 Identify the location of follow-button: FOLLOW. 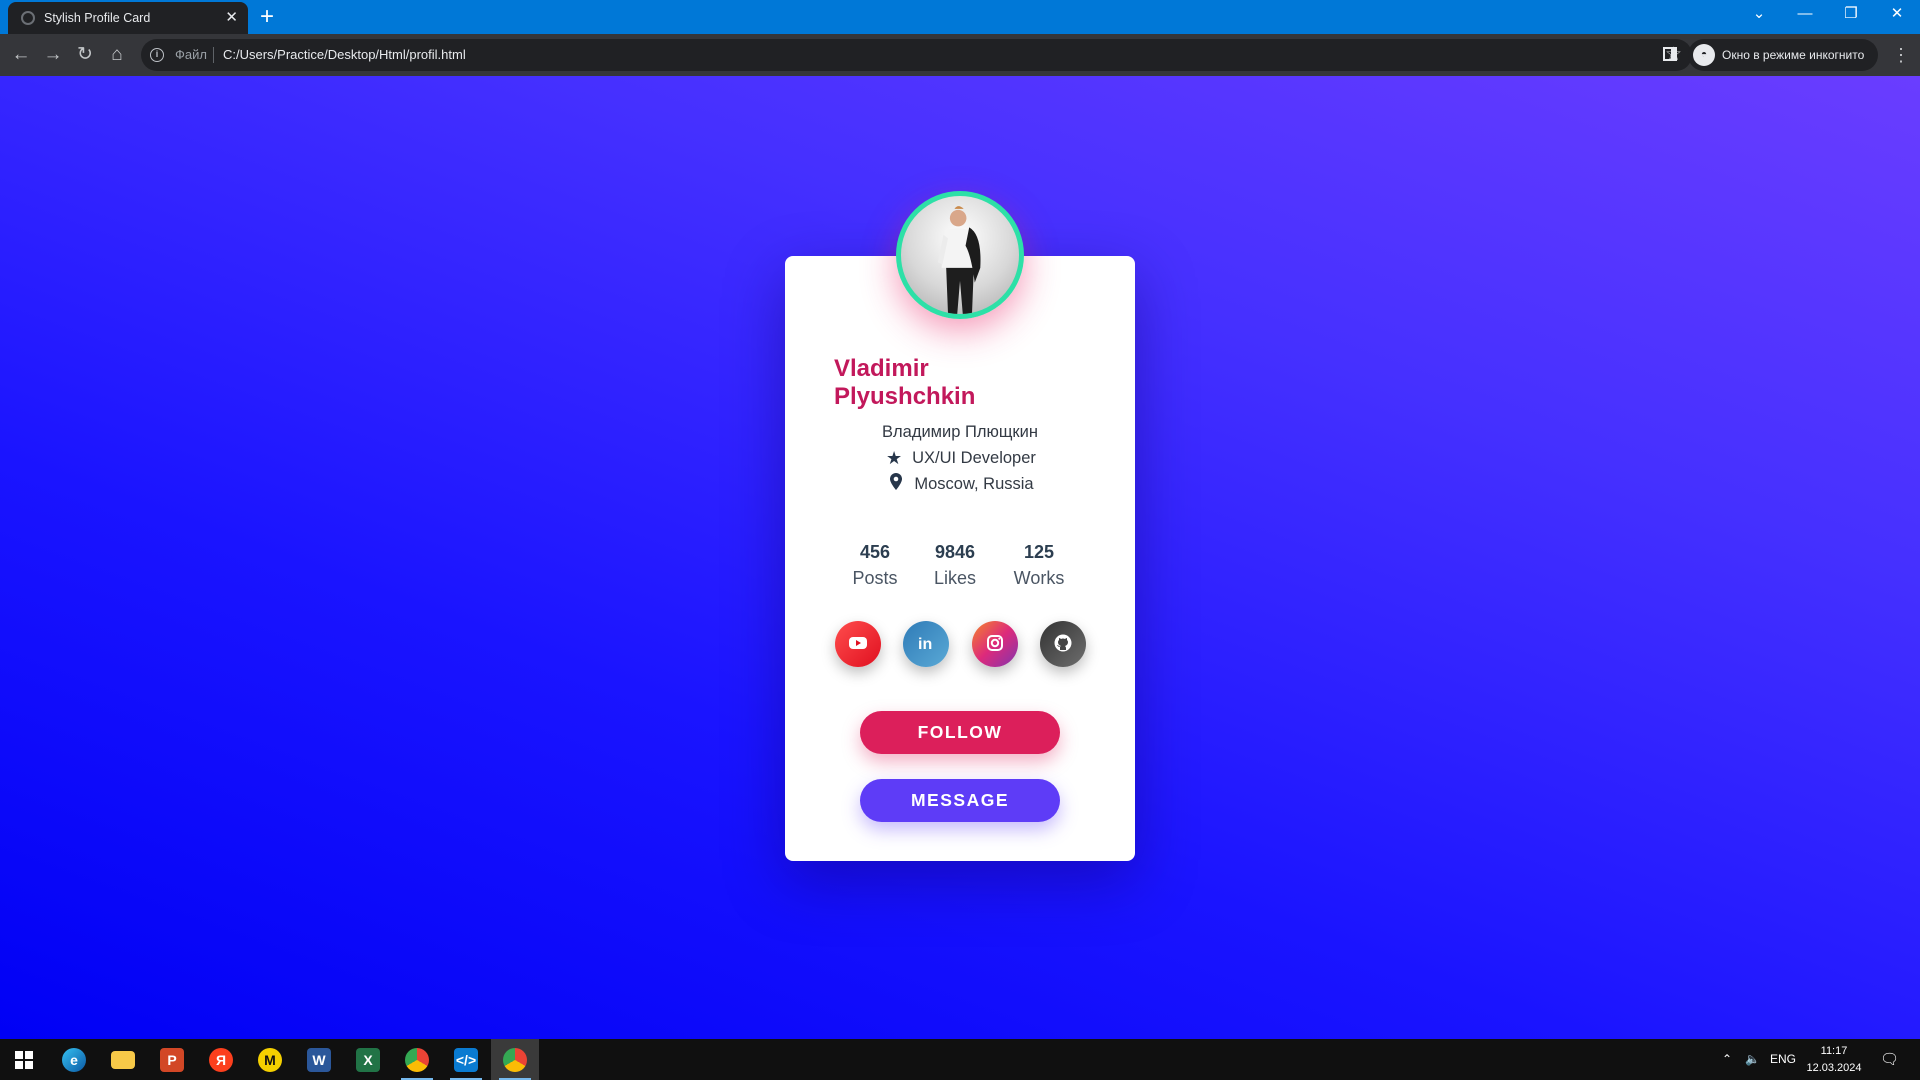
(960, 732).